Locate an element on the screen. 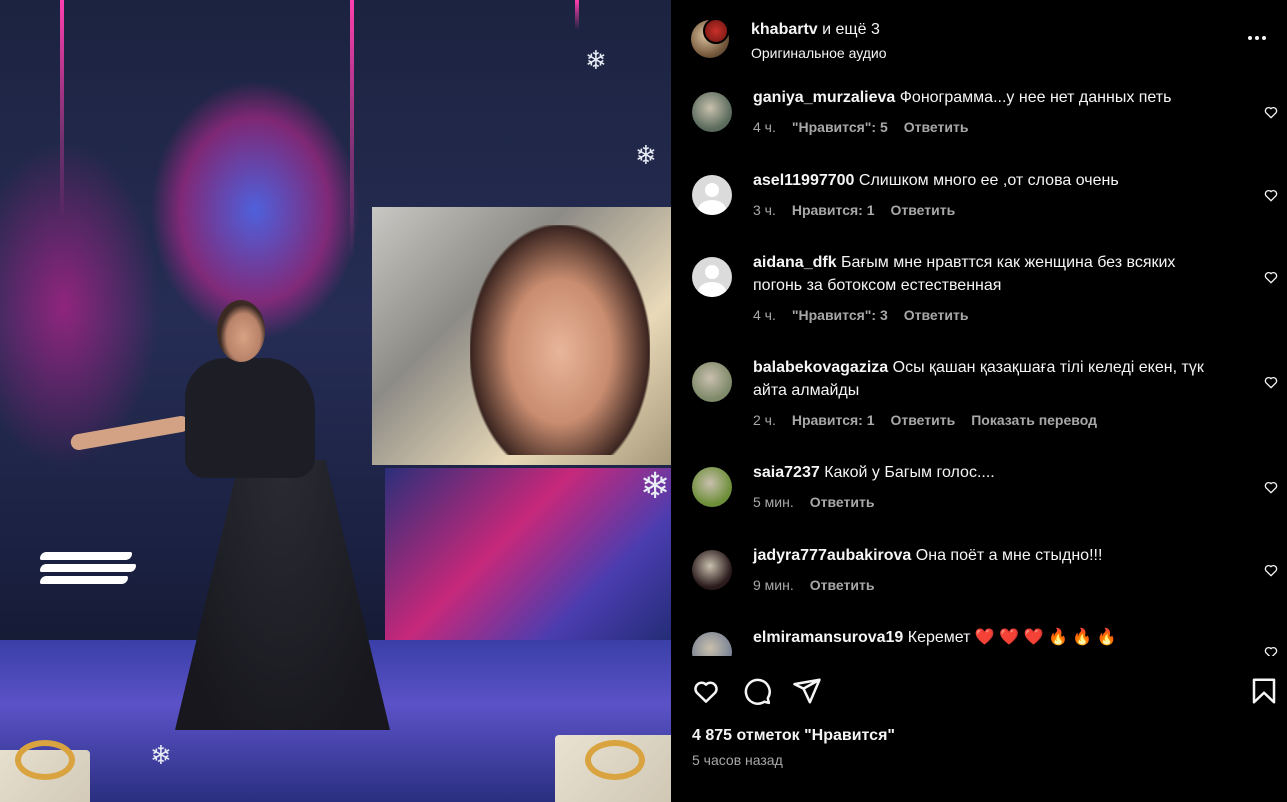  comment-body: Она поёт а мне стыдно!!! is located at coordinates (1009, 555).